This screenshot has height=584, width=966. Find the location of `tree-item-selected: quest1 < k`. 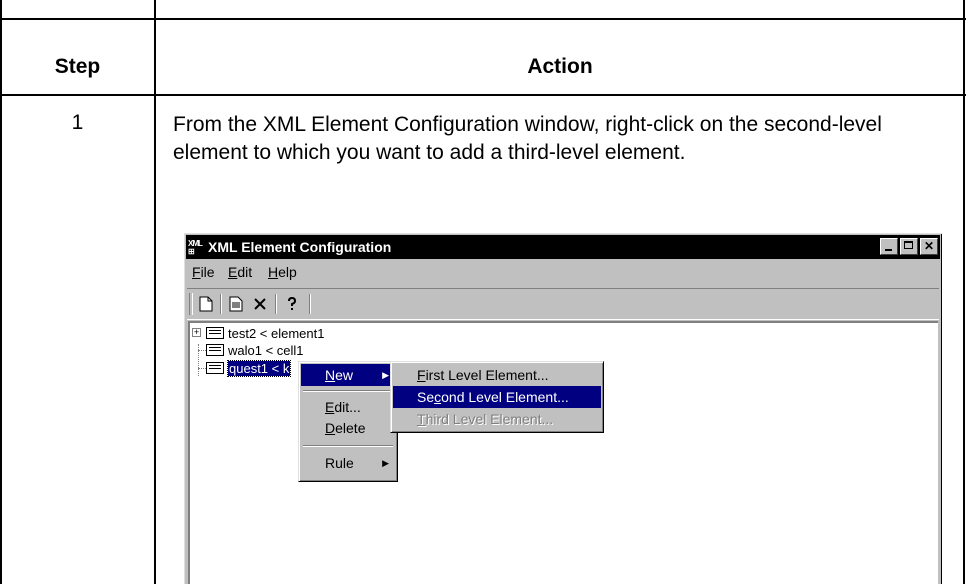

tree-item-selected: quest1 < k is located at coordinates (249, 368).